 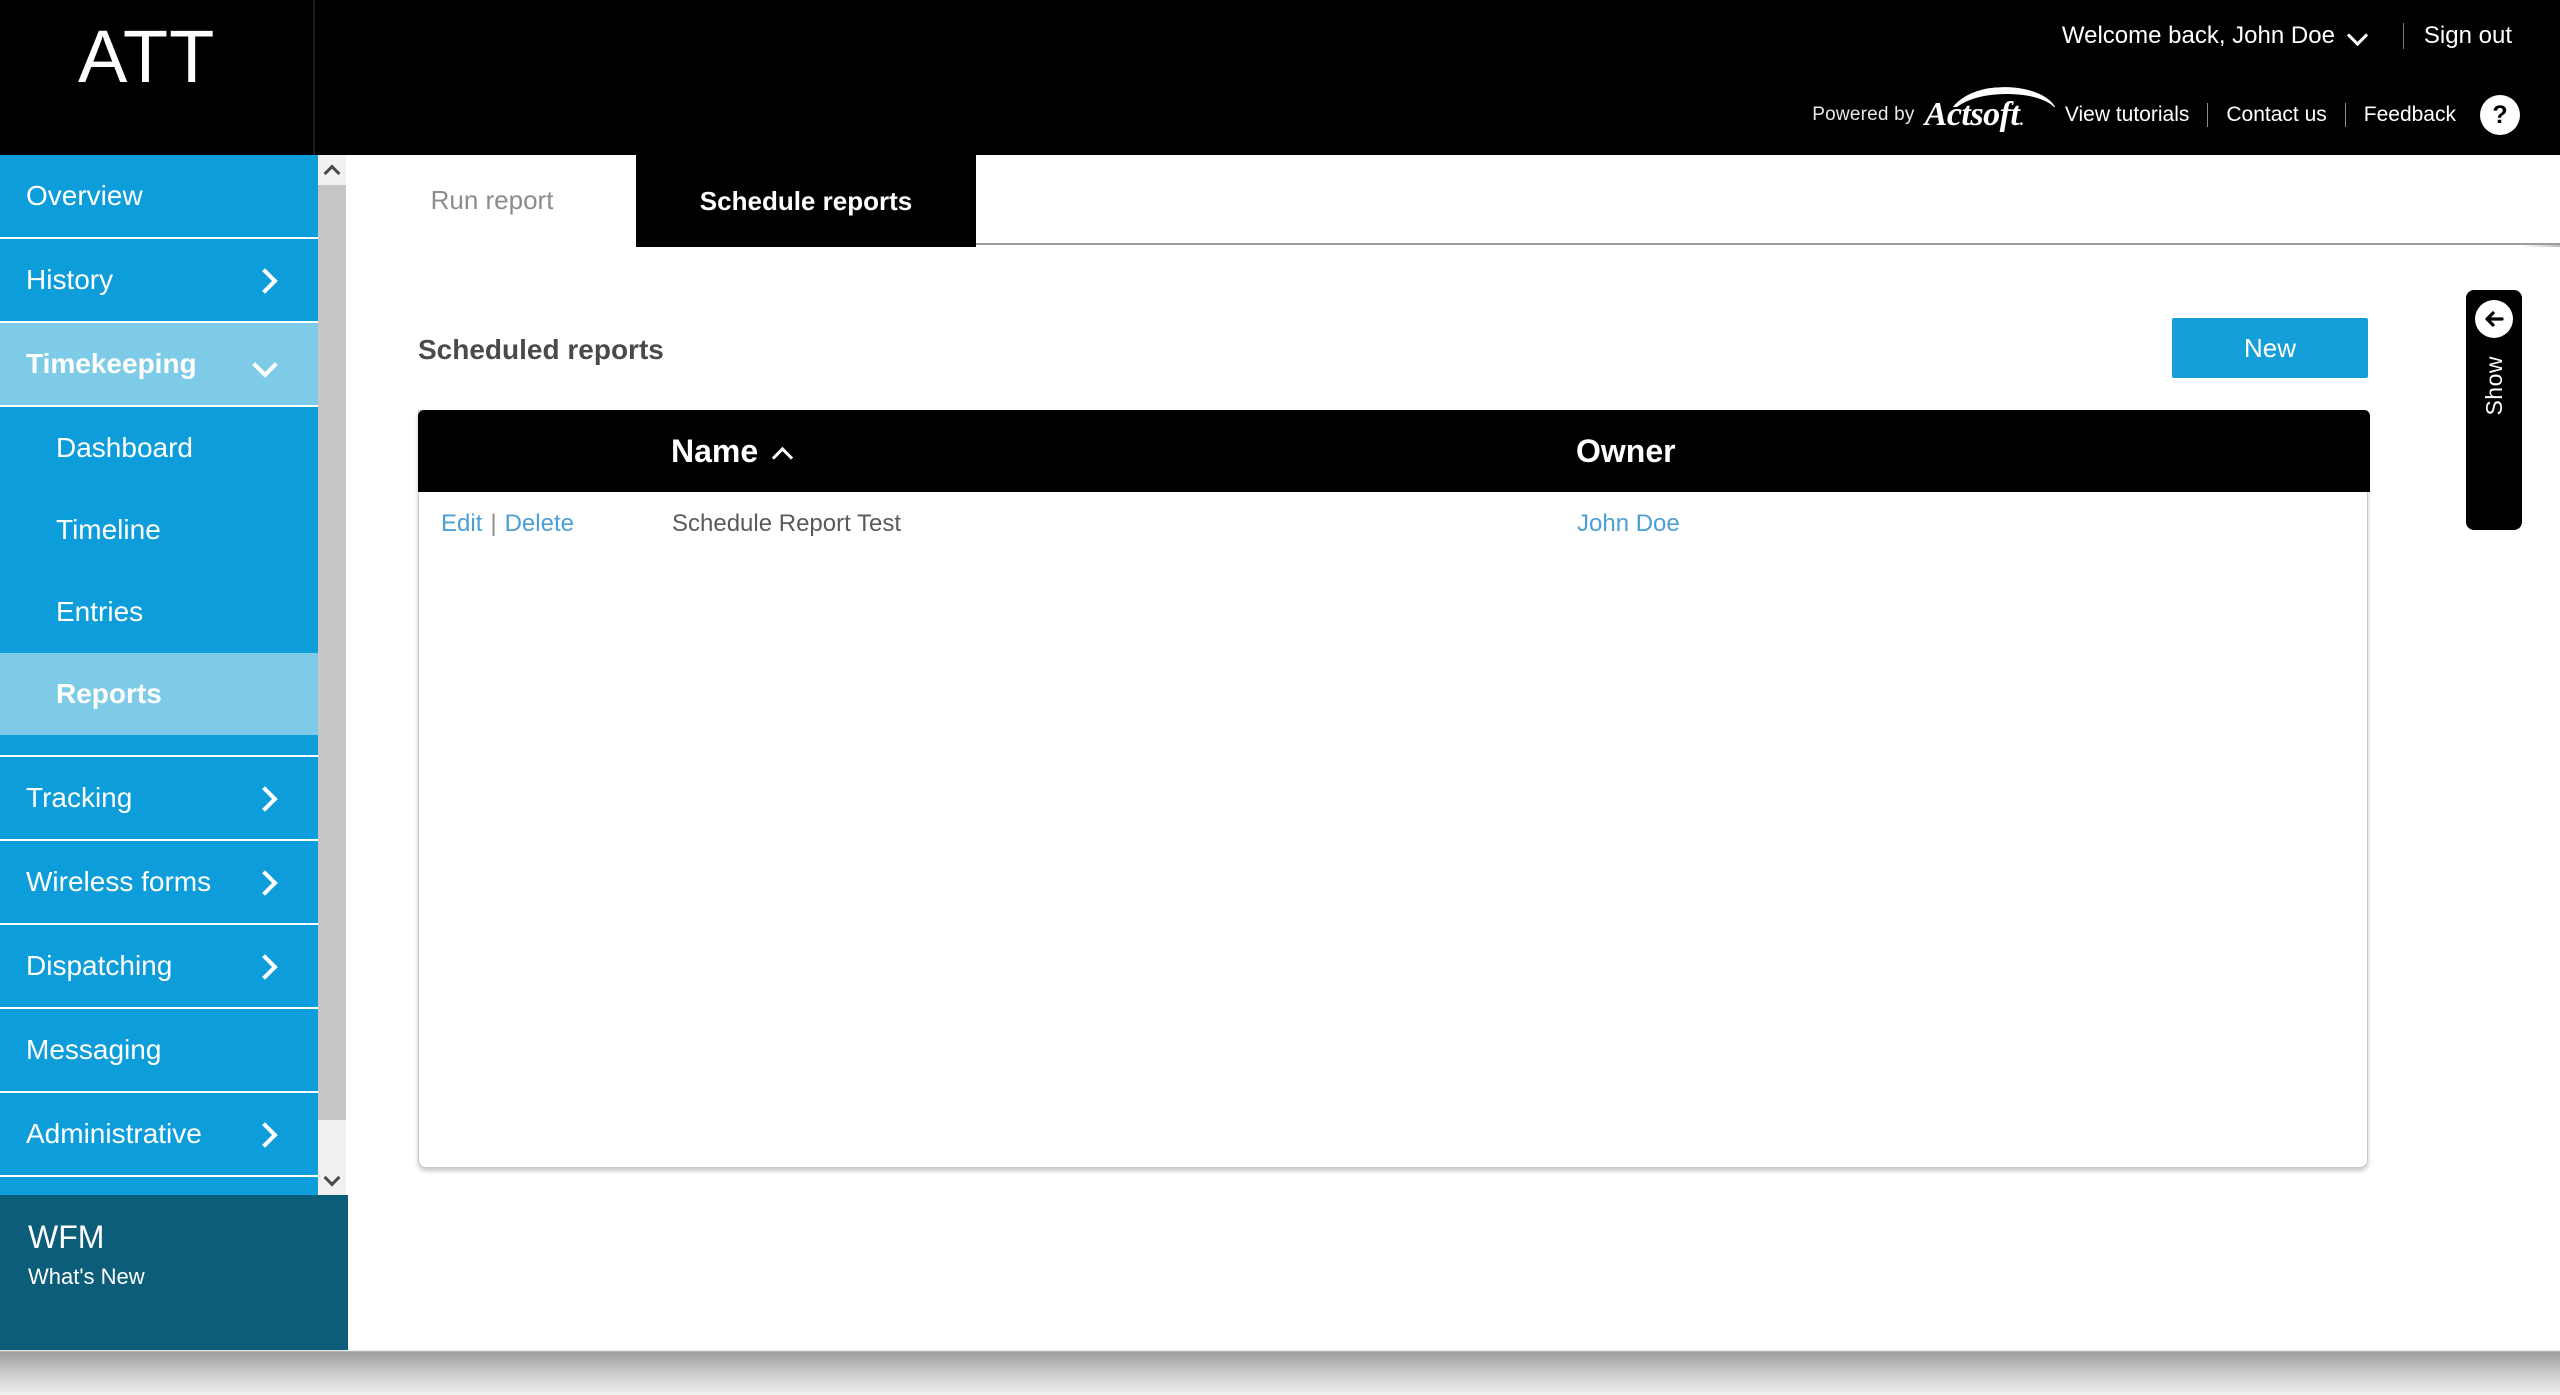 What do you see at coordinates (787, 523) in the screenshot?
I see `cell-report-name: Schedule Report Test` at bounding box center [787, 523].